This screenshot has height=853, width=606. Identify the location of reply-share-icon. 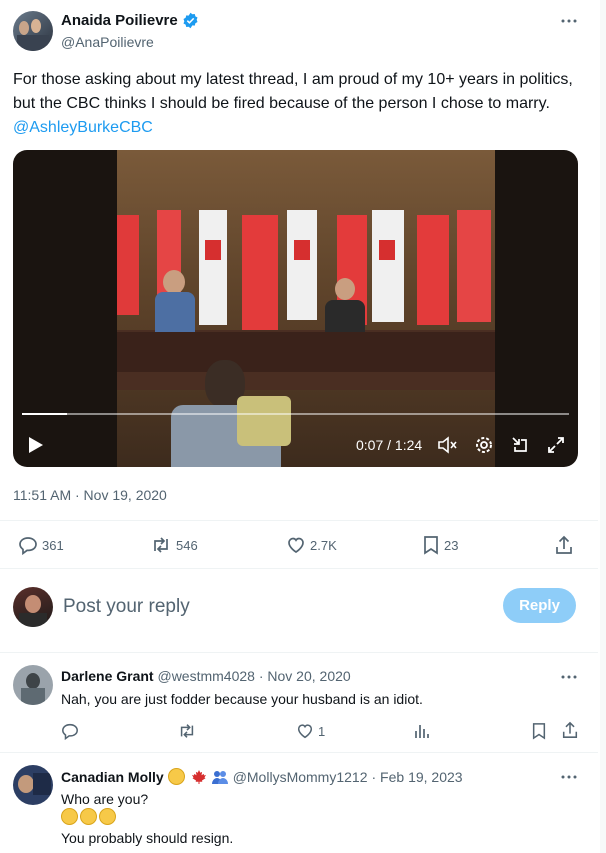
(570, 730).